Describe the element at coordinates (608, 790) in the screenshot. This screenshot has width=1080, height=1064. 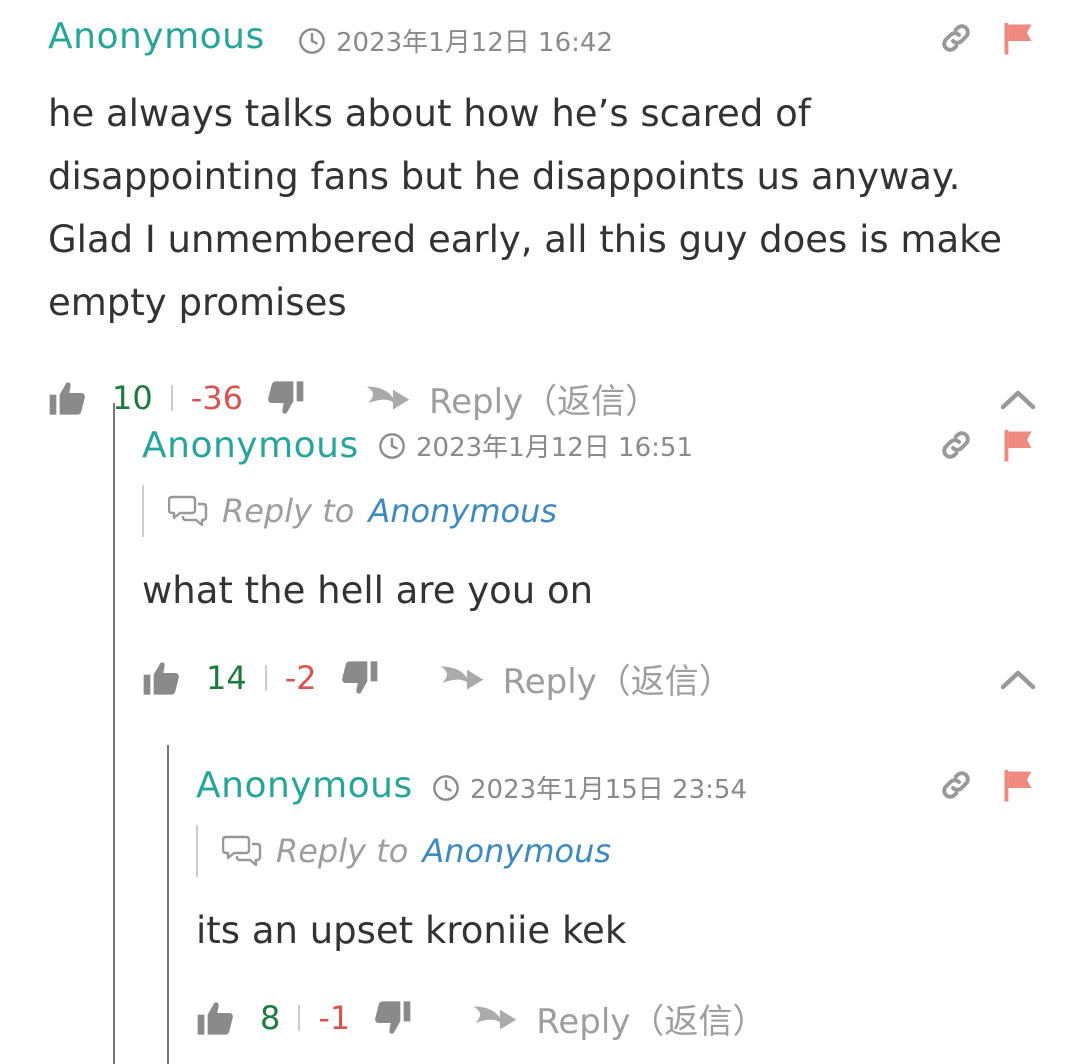
I see `comment-date-text: 2023年1月15日 23:54` at that location.